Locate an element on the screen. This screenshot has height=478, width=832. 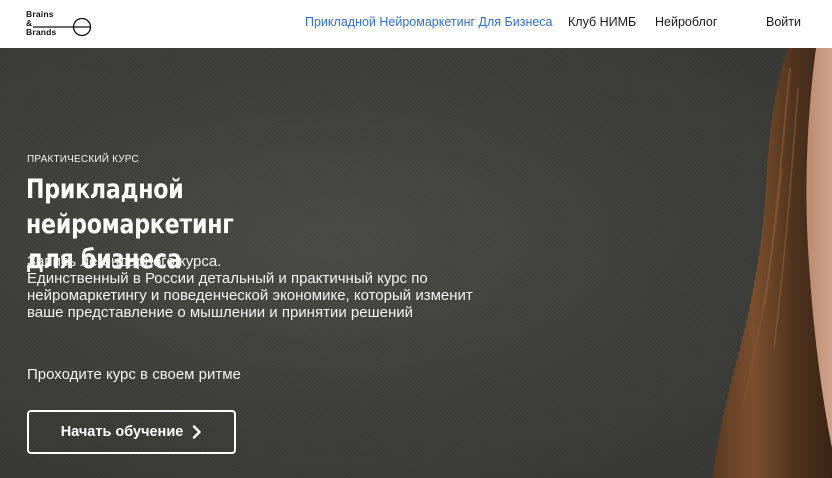
start-learning-label: Начать обучение is located at coordinates (122, 432).